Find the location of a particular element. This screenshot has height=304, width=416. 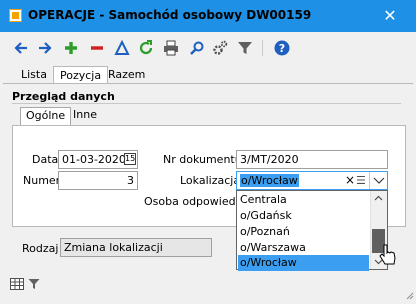

rodzaj-field: Zmiana lokalizacji is located at coordinates (136, 247).